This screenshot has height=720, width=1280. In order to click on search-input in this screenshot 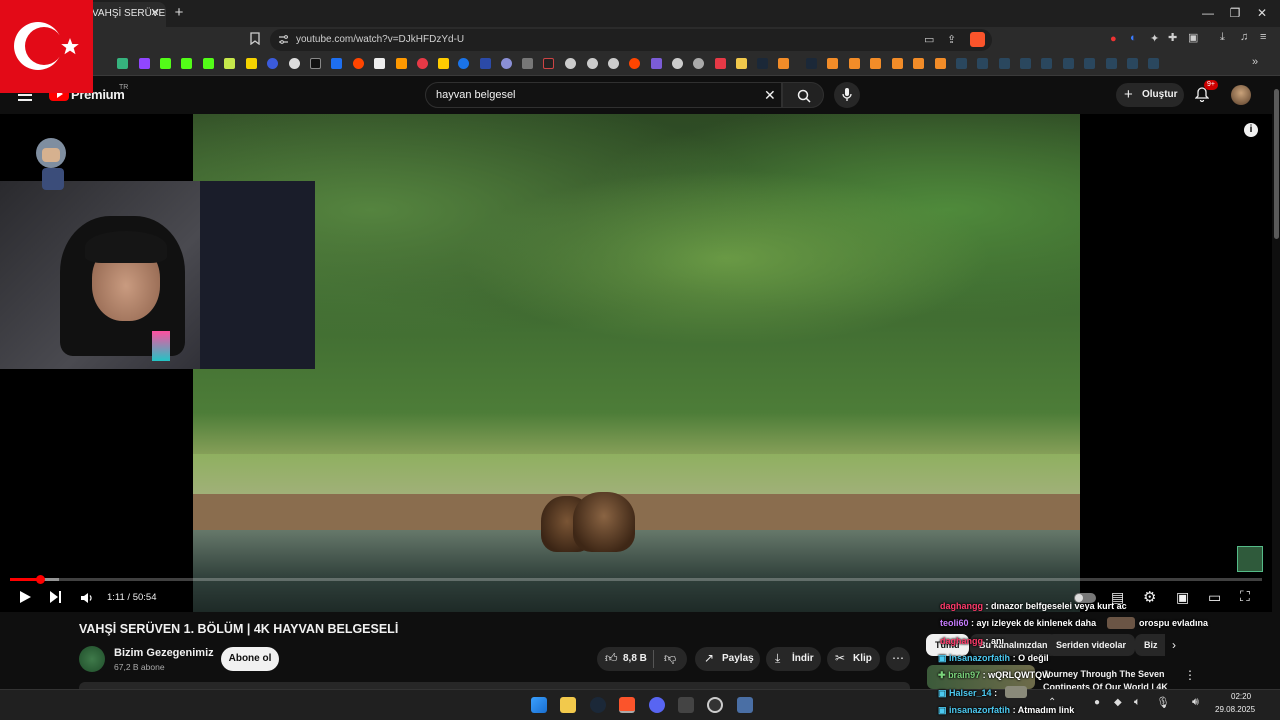, I will do `click(596, 95)`.